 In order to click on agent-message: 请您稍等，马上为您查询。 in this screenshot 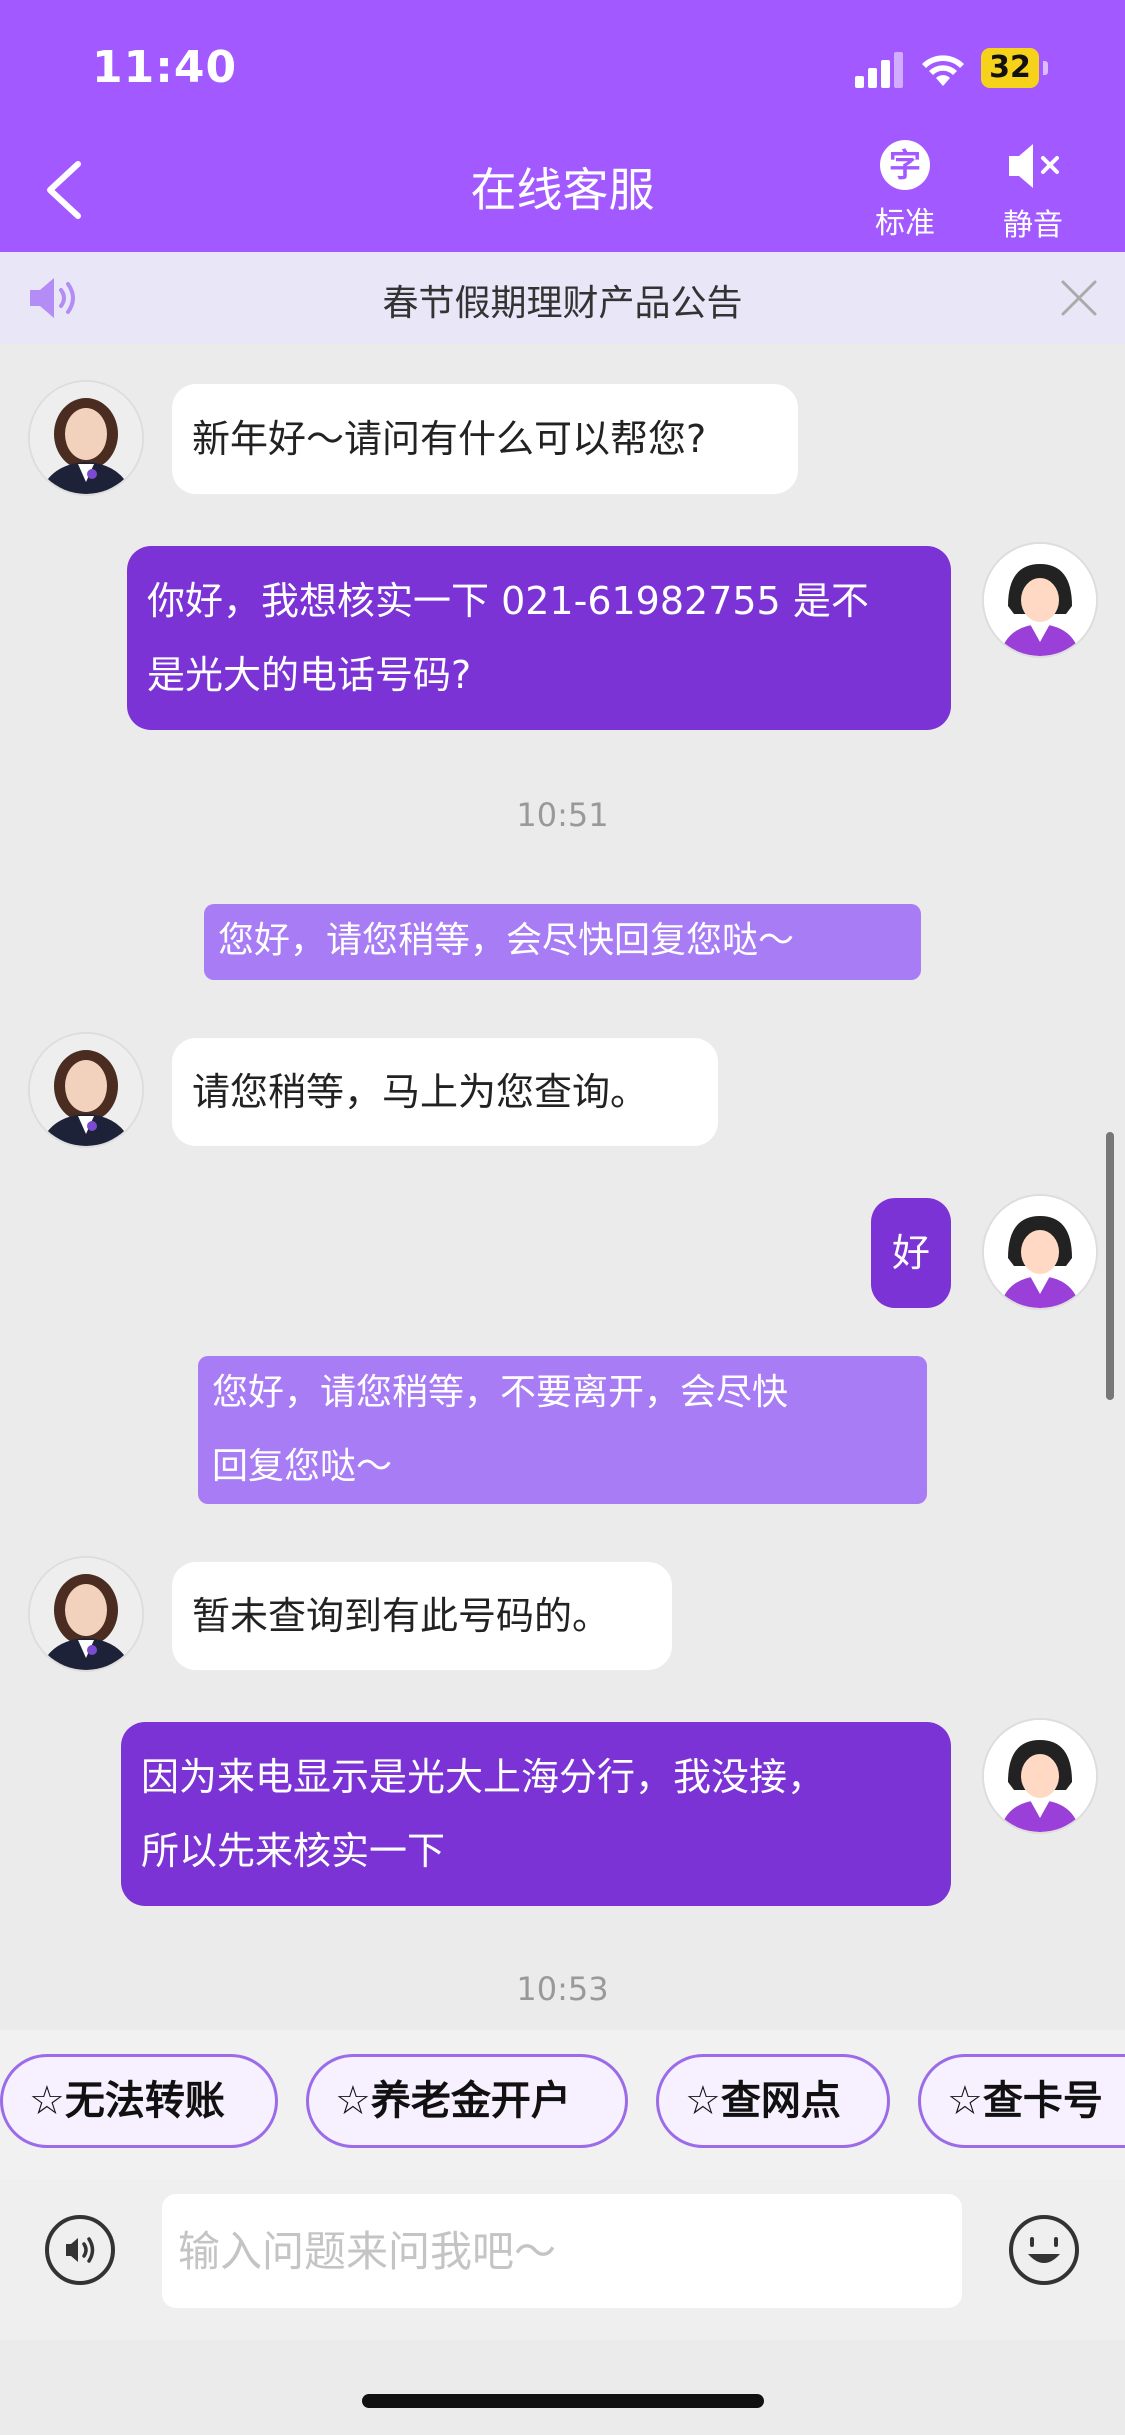, I will do `click(445, 1092)`.